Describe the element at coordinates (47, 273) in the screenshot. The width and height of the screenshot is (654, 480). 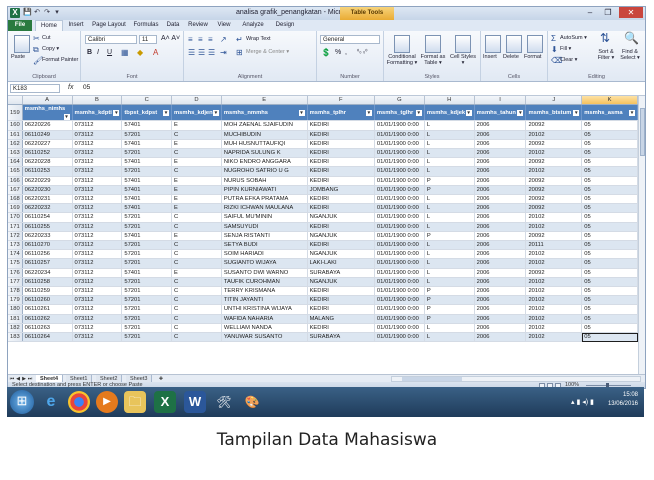
I see `cell: 06220234` at that location.